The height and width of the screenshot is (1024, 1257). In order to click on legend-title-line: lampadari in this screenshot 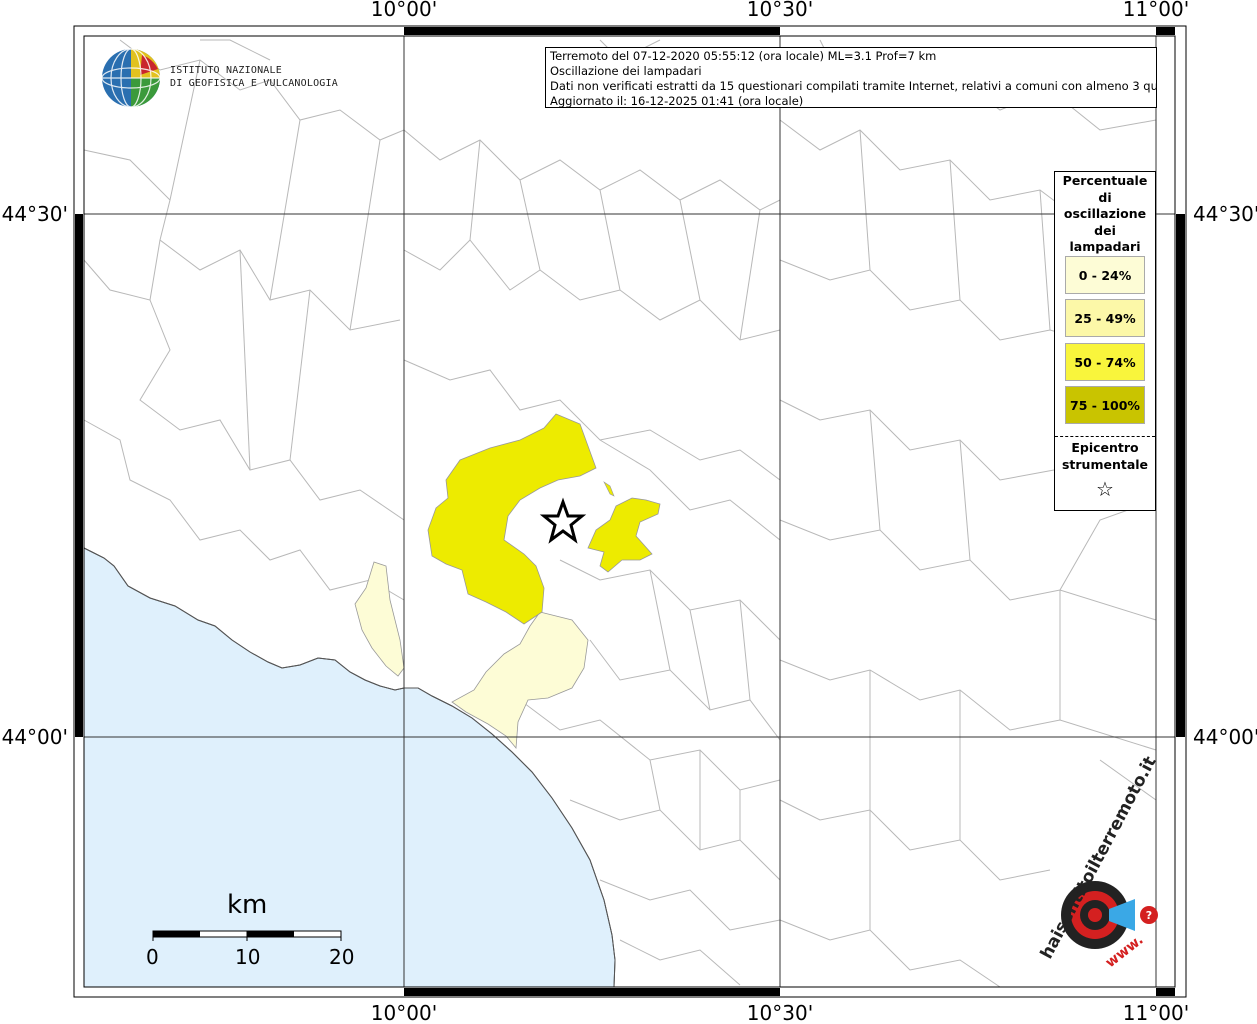, I will do `click(1105, 246)`.